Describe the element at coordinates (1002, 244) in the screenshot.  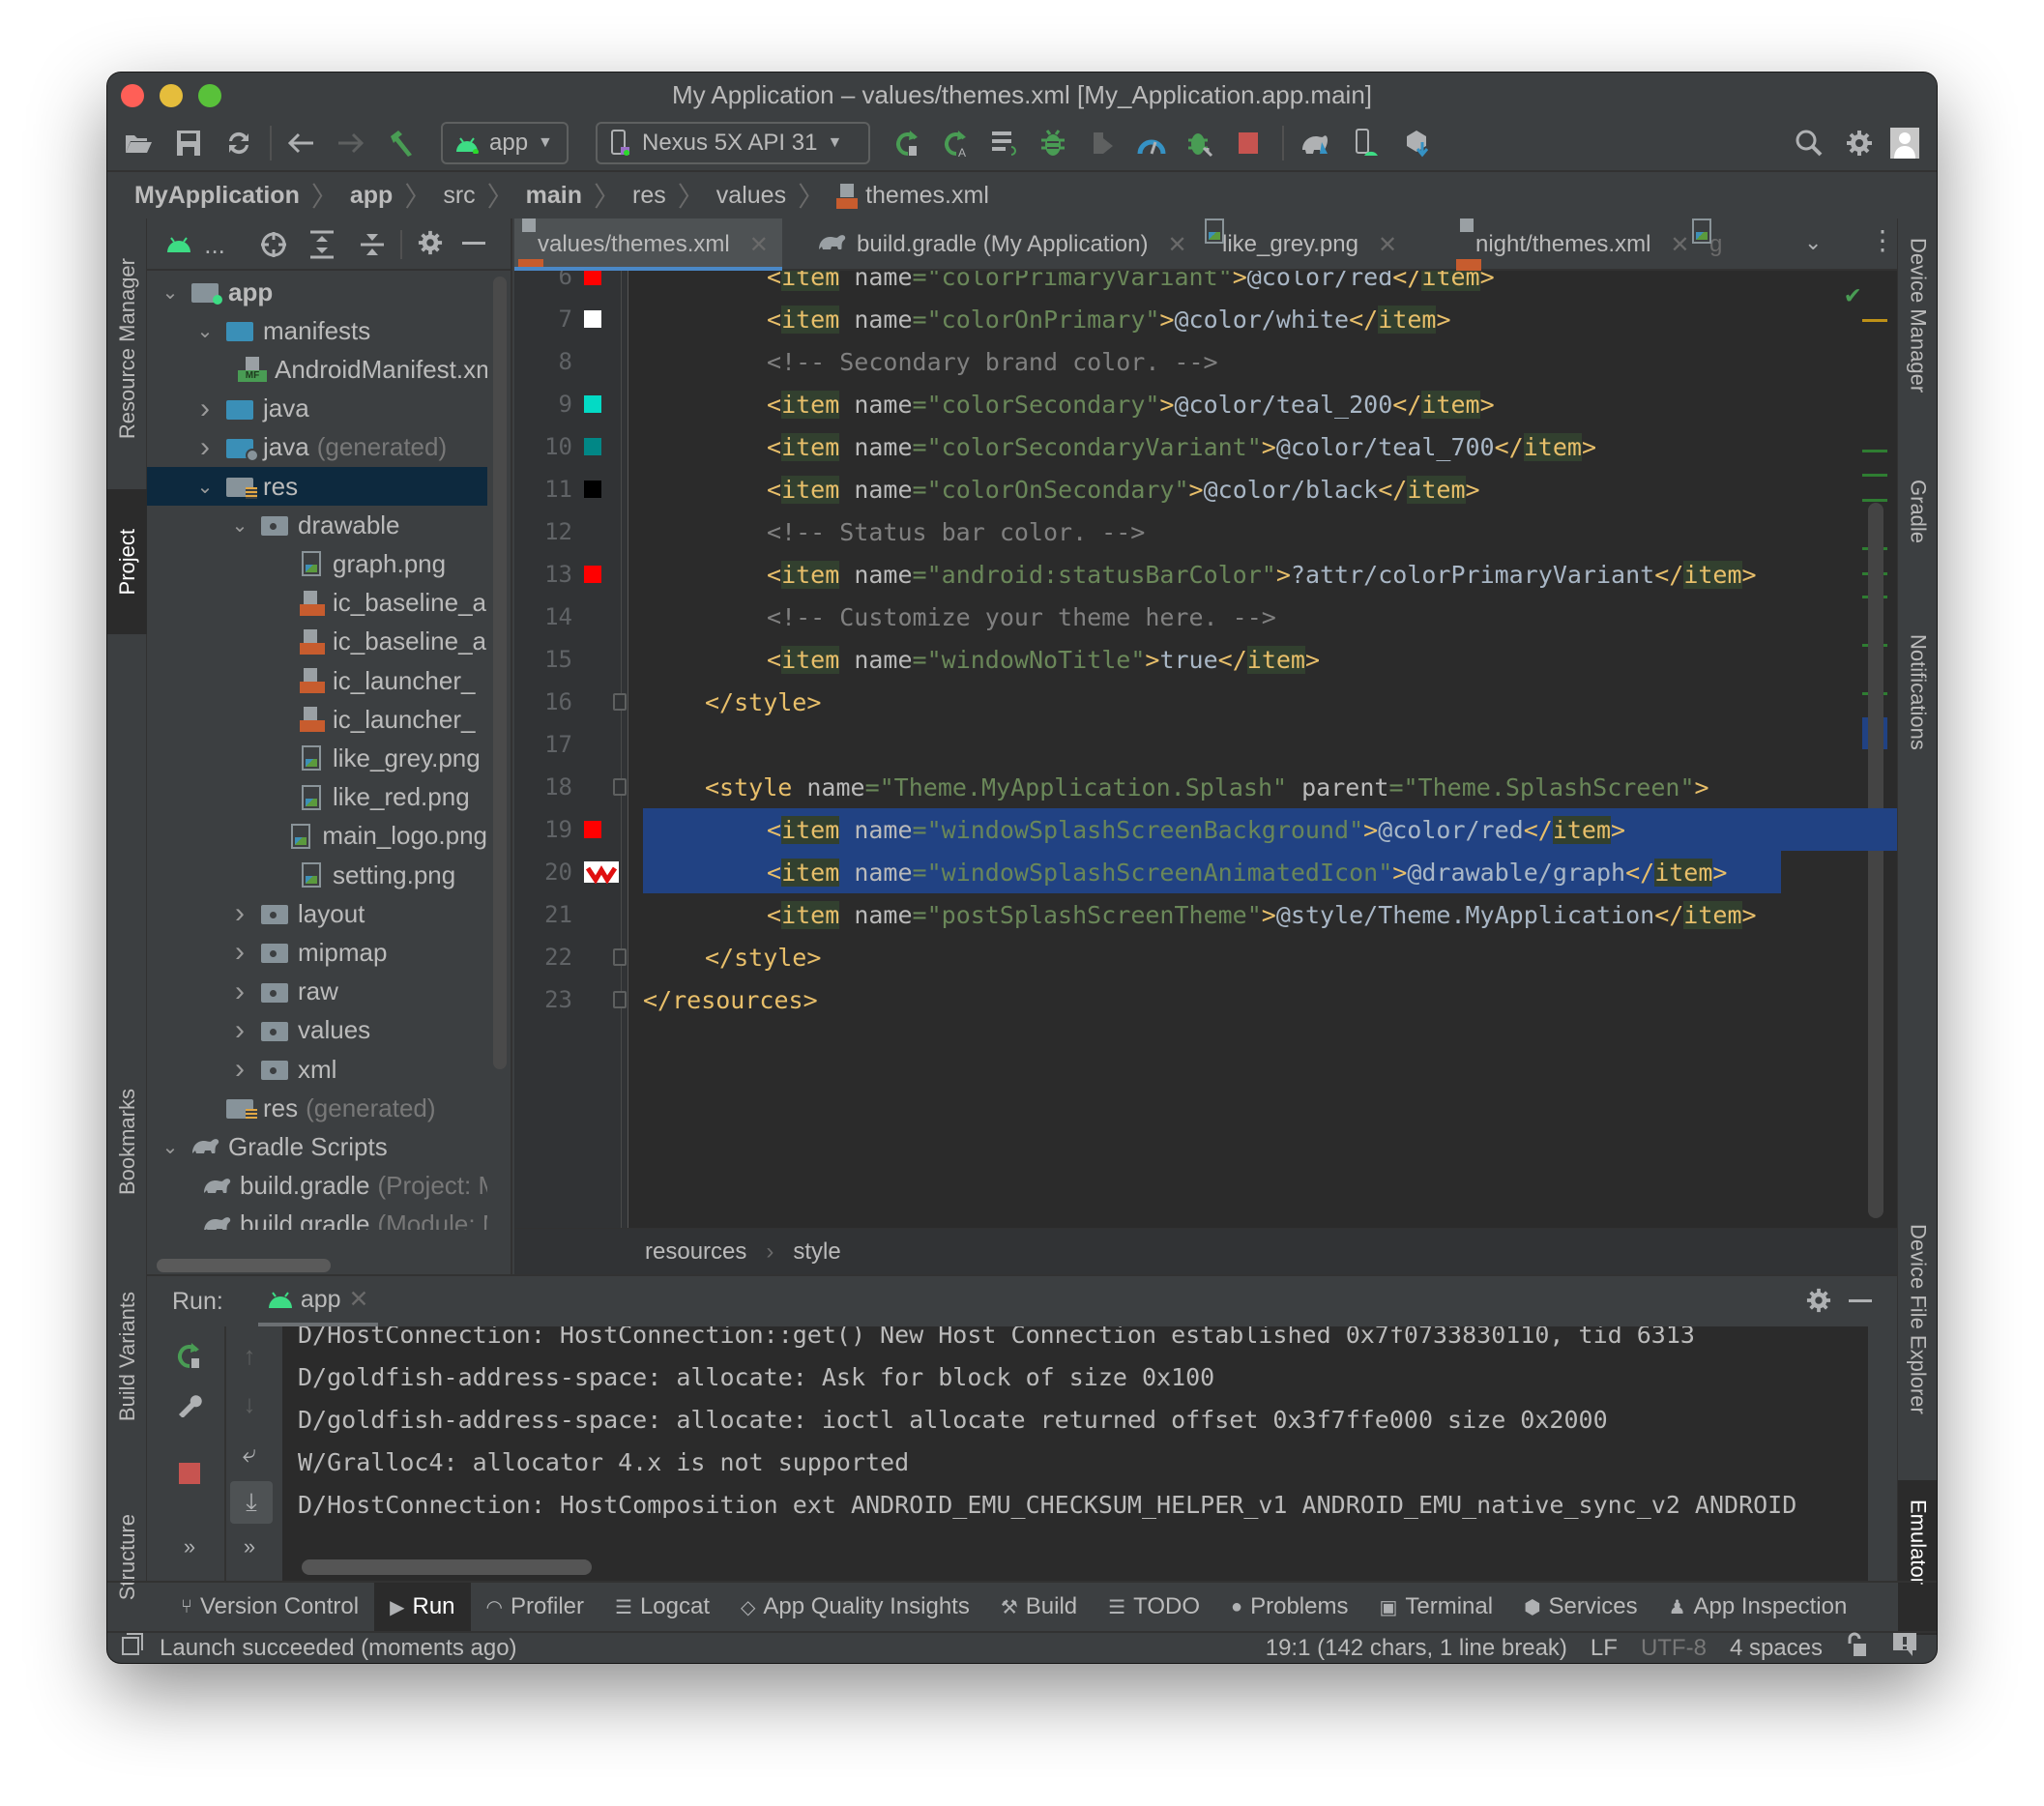
I see `editor-tab: build.gradle (My Application) ✕` at that location.